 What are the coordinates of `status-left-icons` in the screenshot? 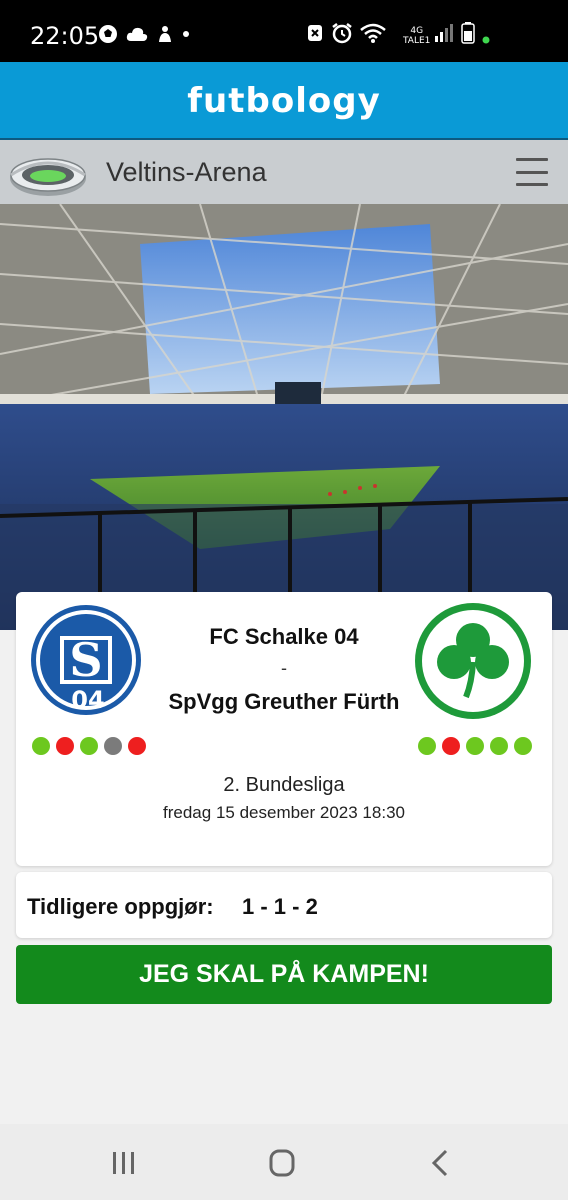 It's located at (144, 34).